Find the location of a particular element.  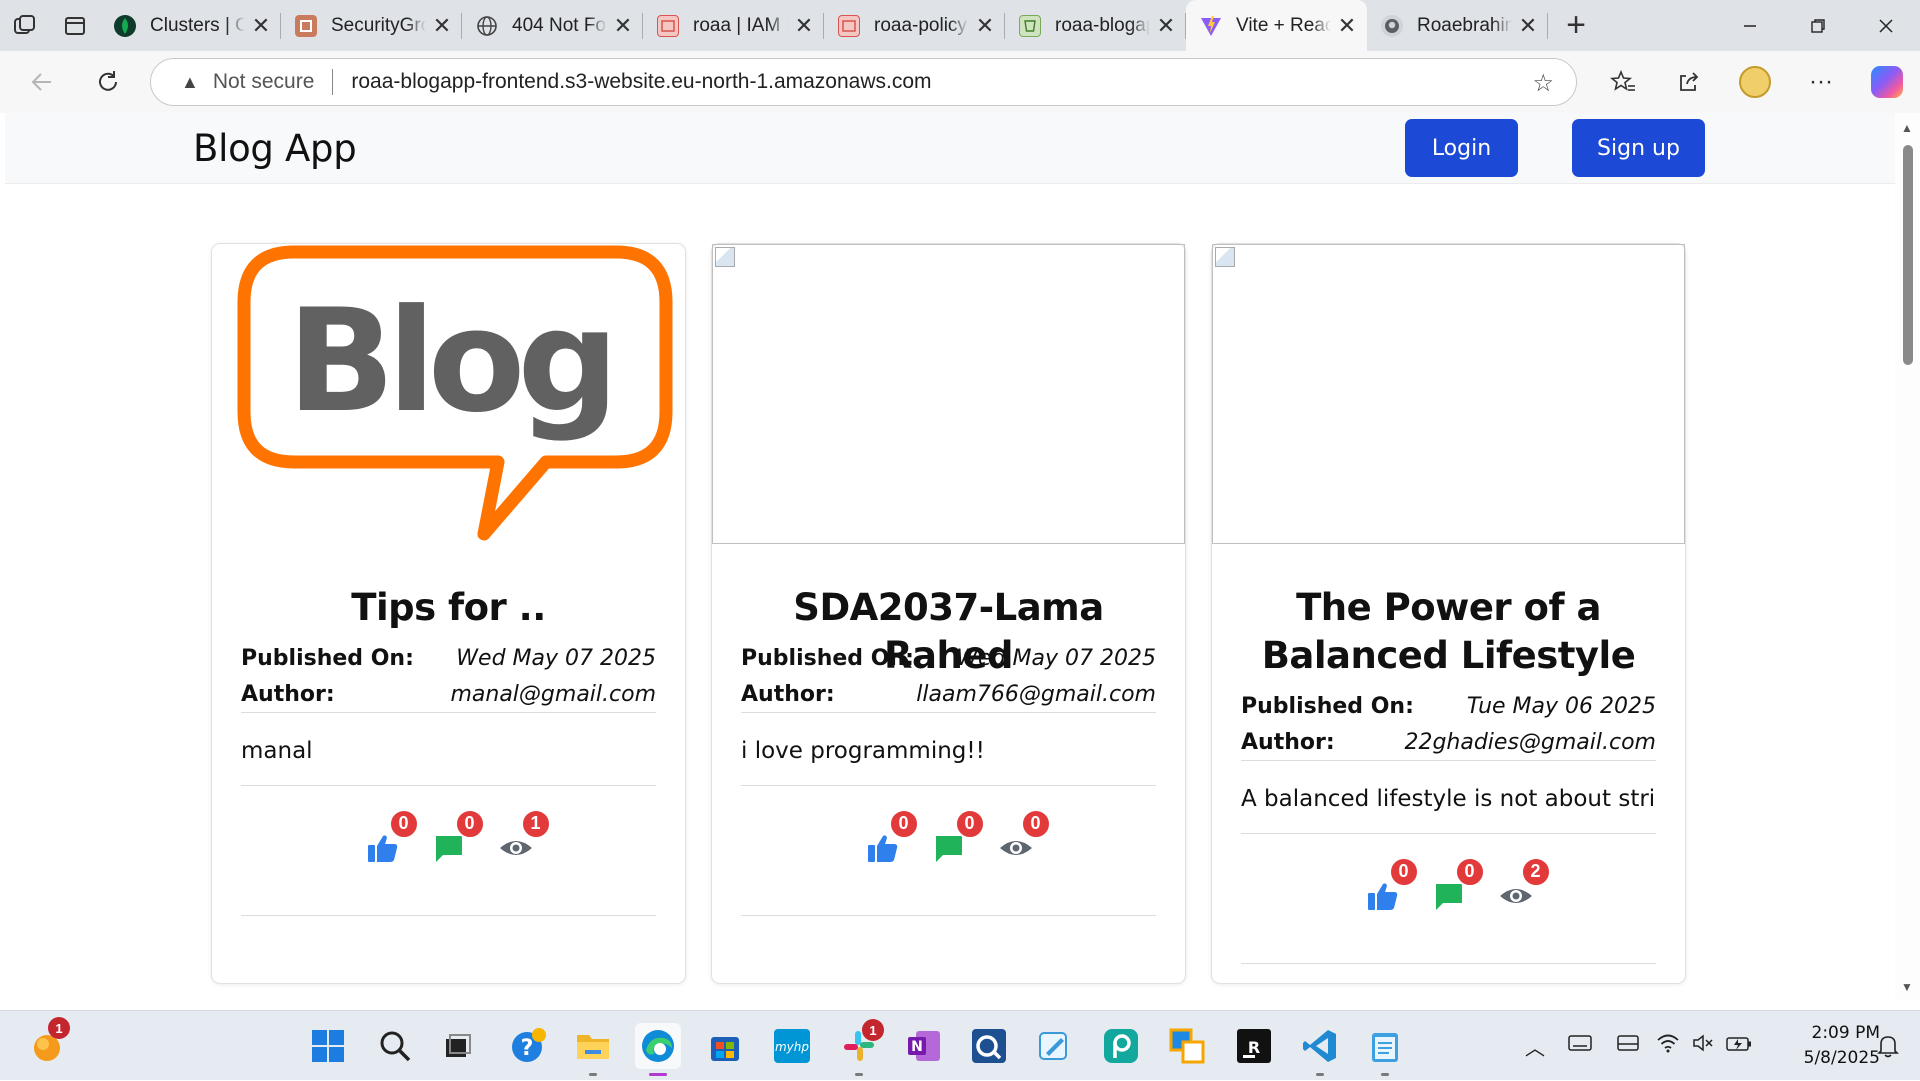

qt-creator-app is located at coordinates (989, 1046).